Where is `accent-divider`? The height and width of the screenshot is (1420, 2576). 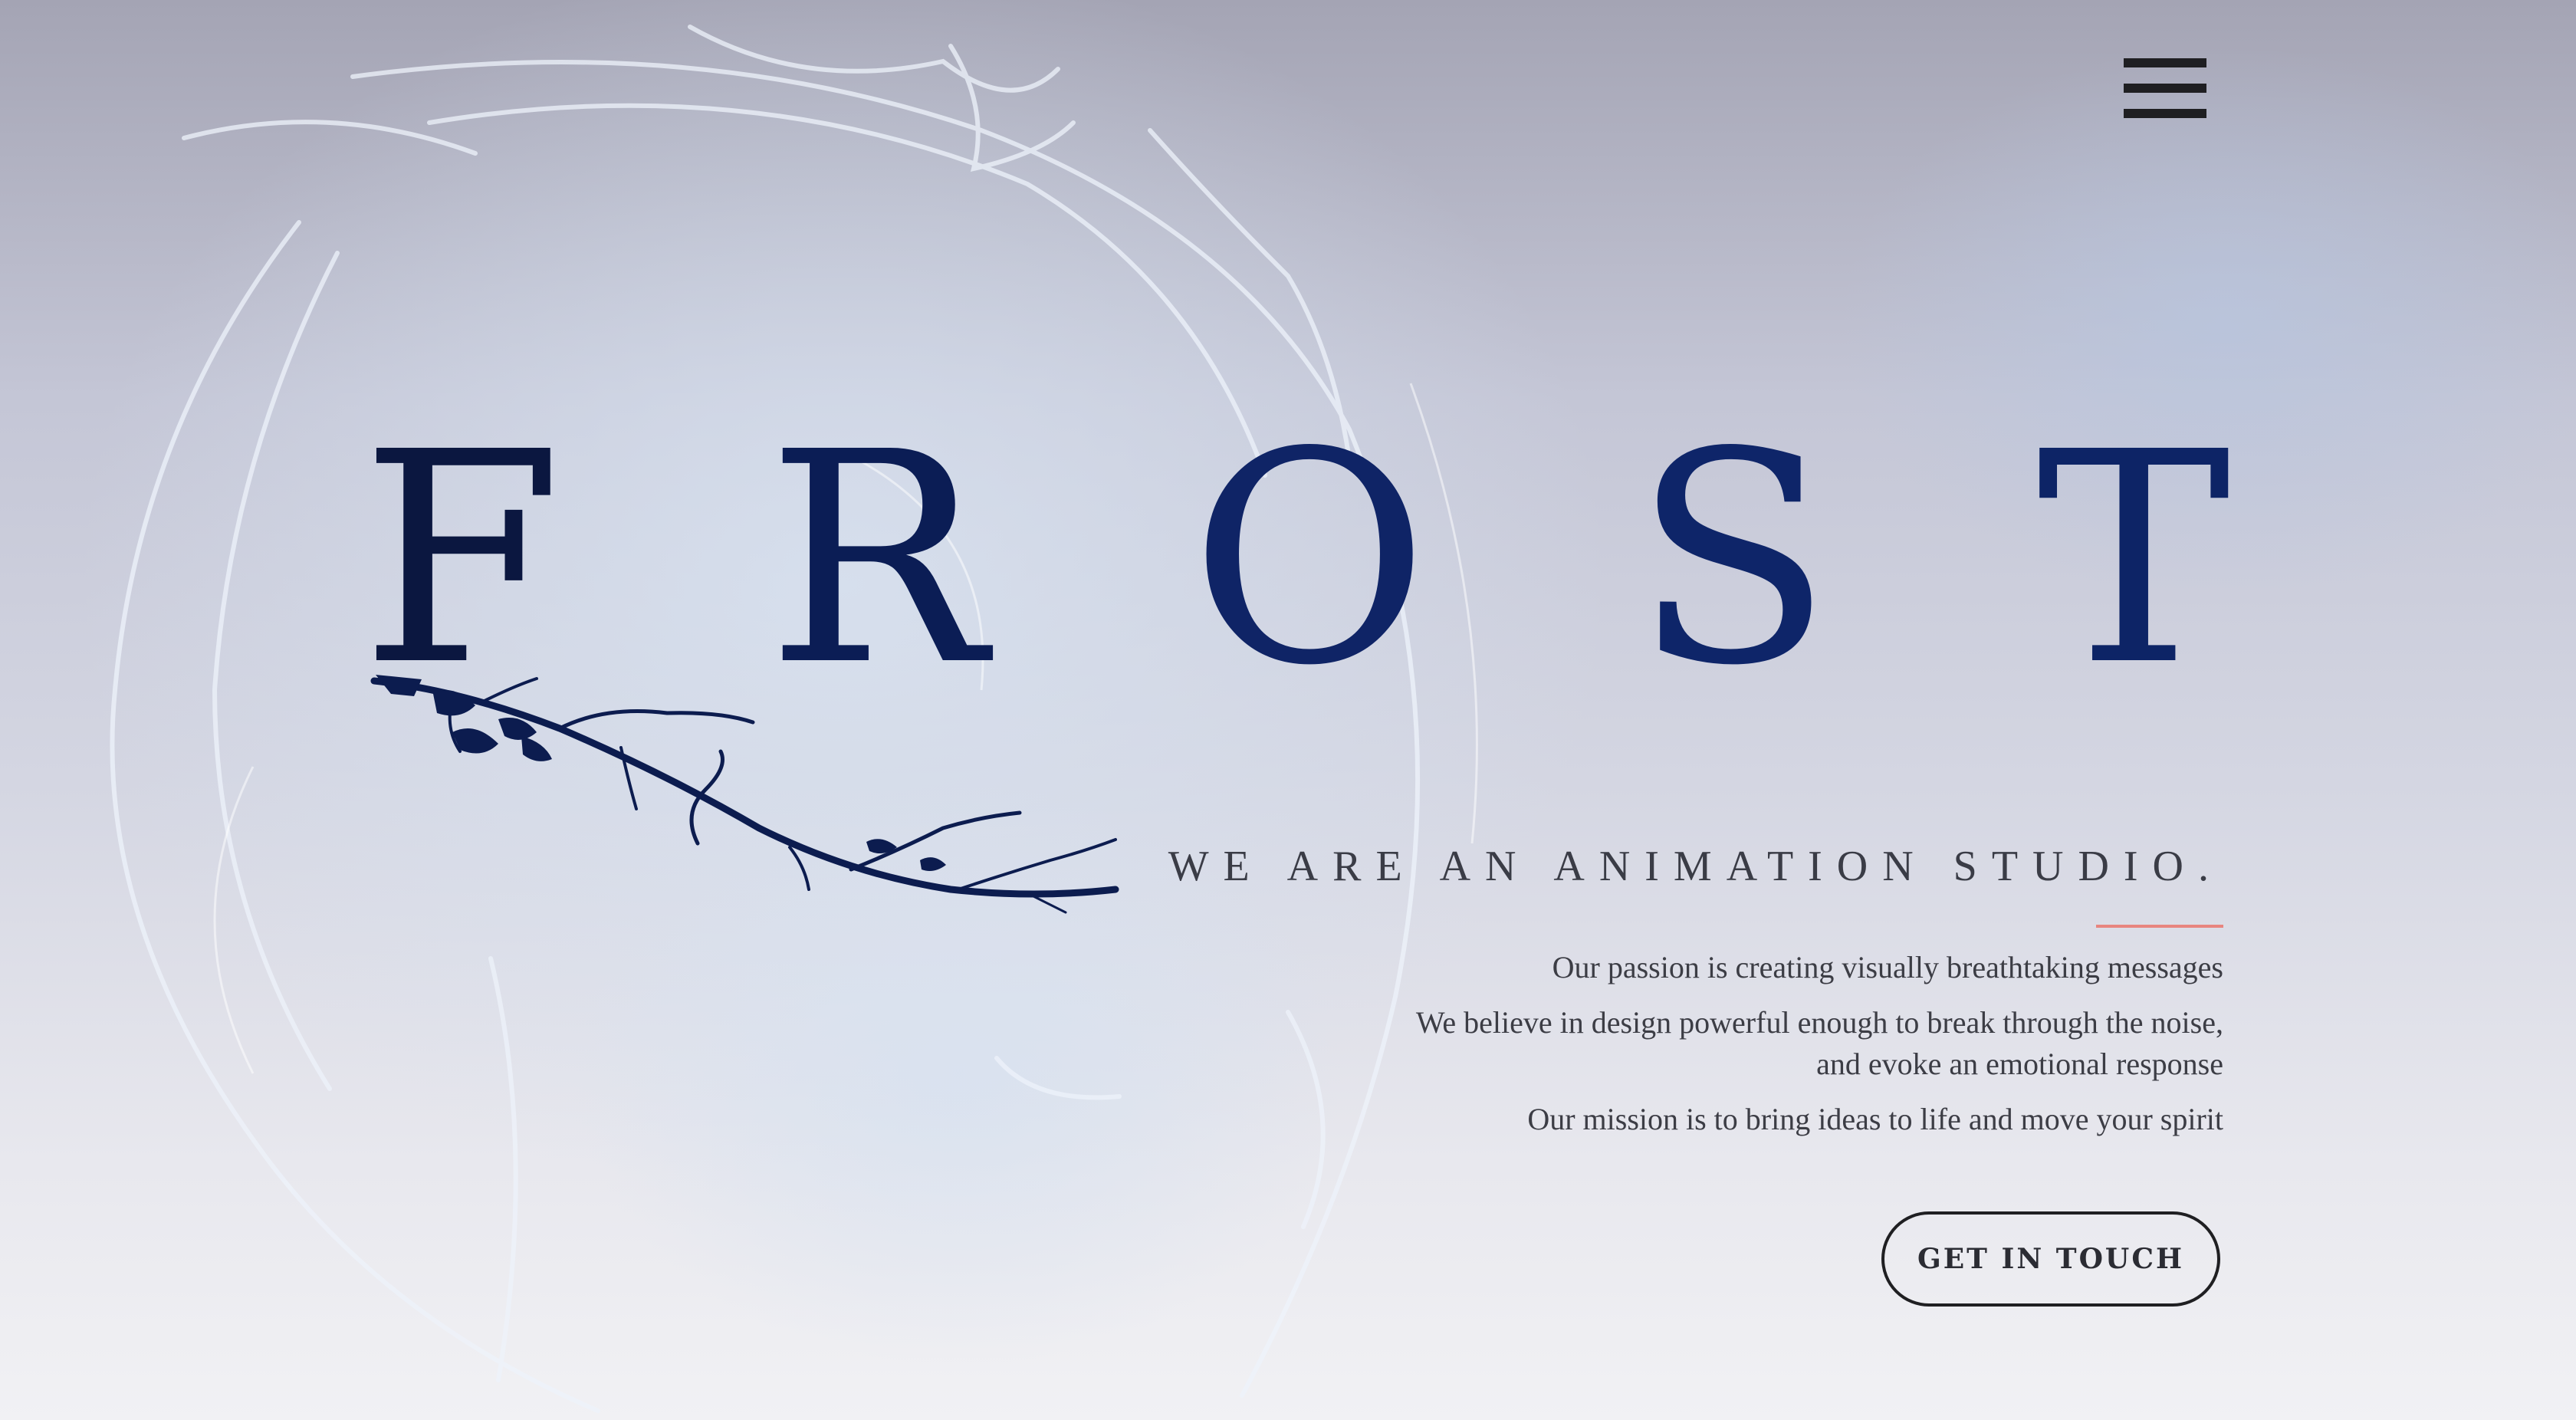 accent-divider is located at coordinates (2159, 926).